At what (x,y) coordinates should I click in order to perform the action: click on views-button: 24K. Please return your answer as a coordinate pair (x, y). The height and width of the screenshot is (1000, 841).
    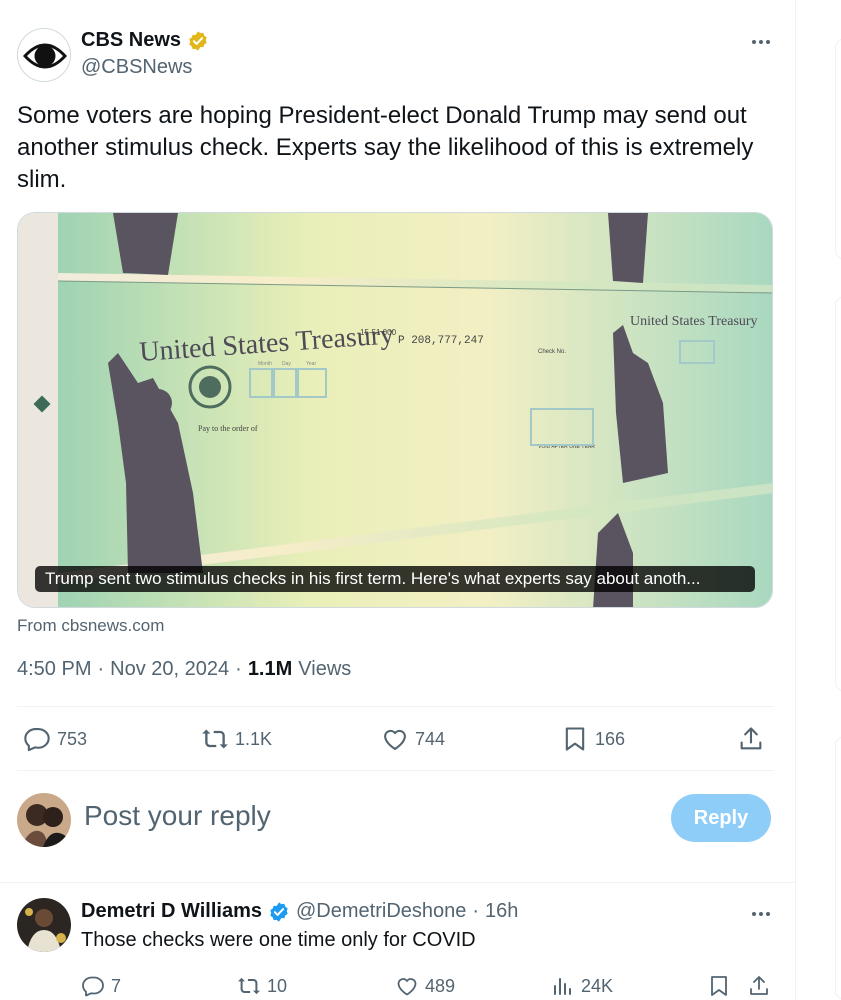
    Looking at the image, I should click on (582, 985).